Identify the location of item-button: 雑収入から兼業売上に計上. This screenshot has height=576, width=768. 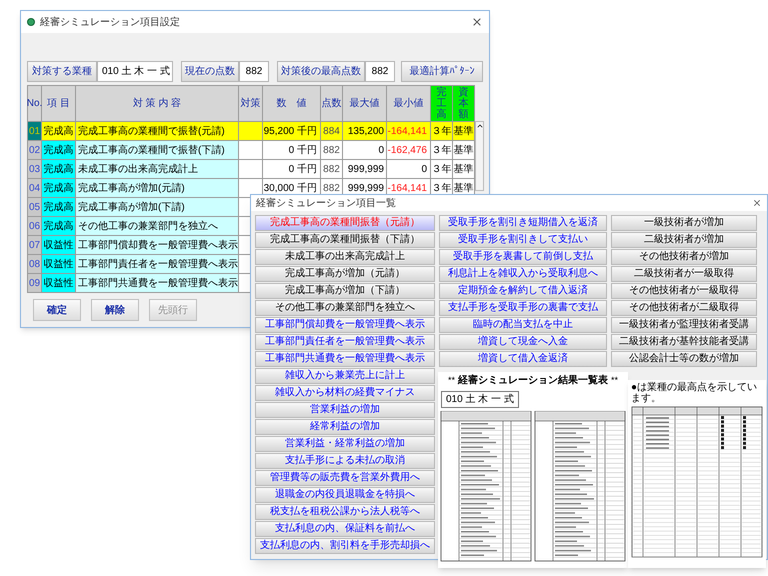
(345, 376).